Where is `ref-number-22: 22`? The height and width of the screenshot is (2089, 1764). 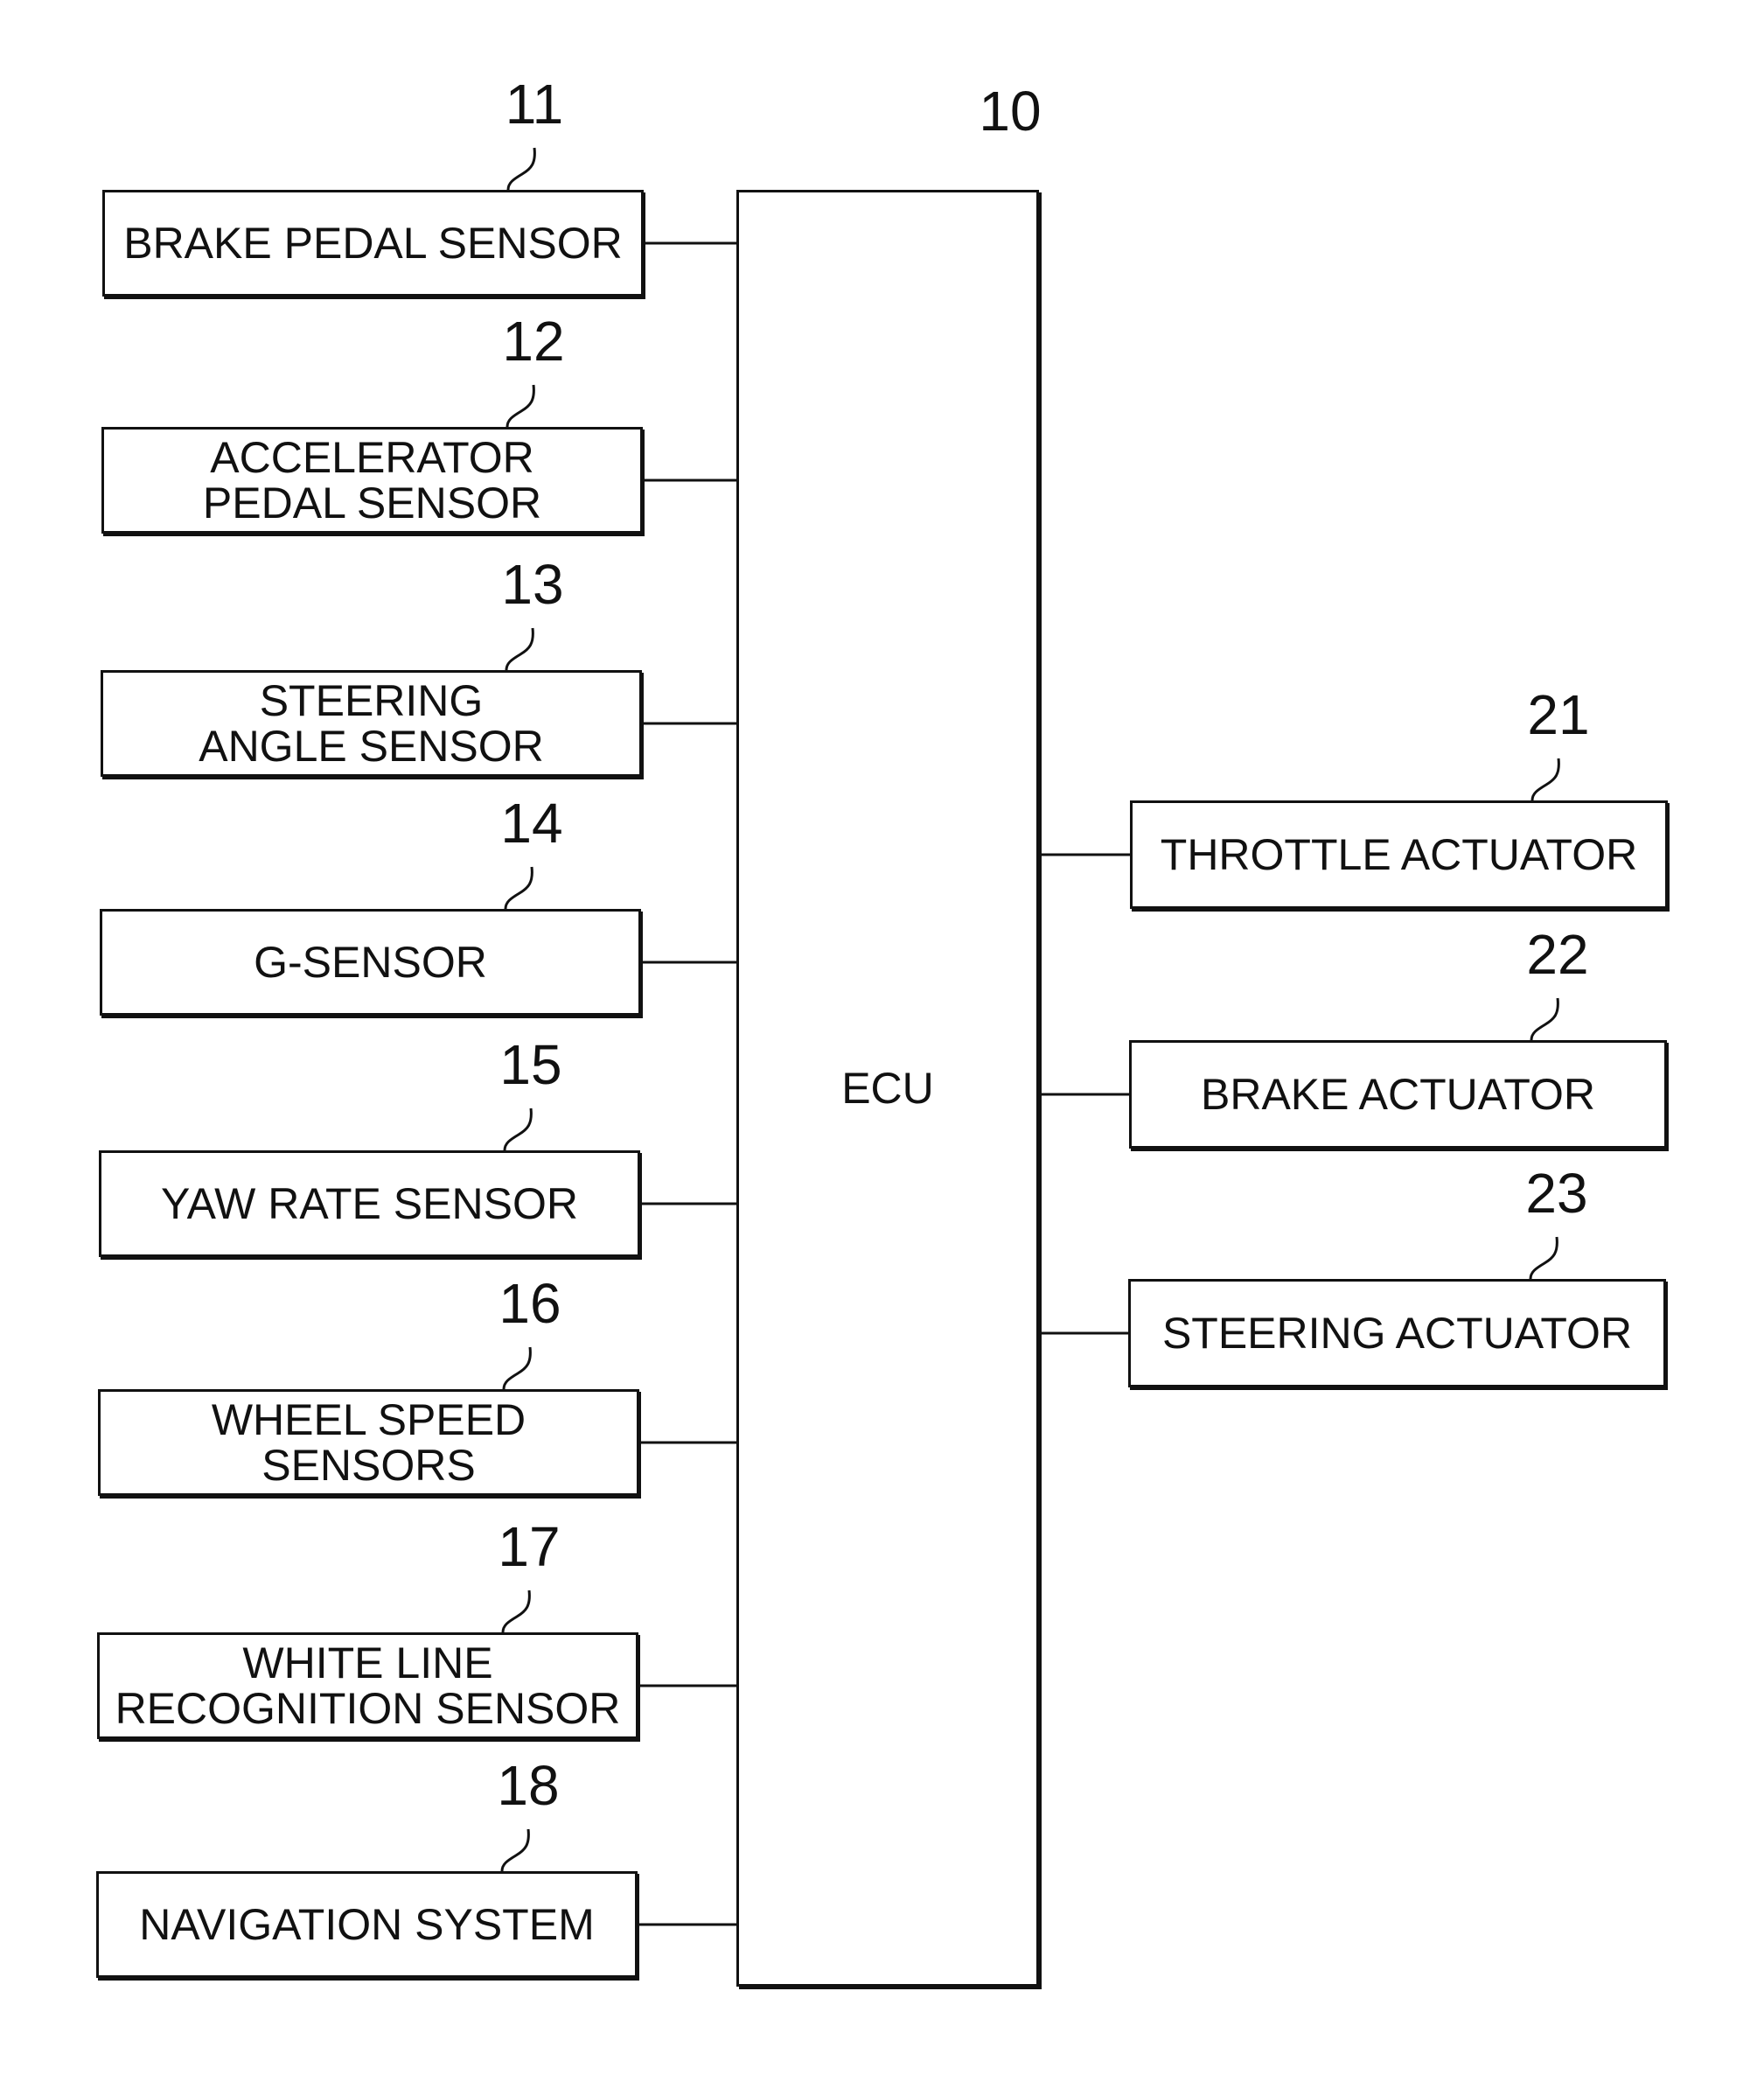
ref-number-22: 22 is located at coordinates (1558, 954).